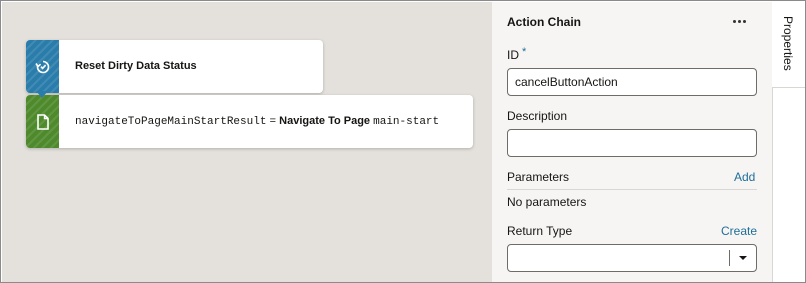 The image size is (806, 283). I want to click on chevron-down-icon, so click(743, 258).